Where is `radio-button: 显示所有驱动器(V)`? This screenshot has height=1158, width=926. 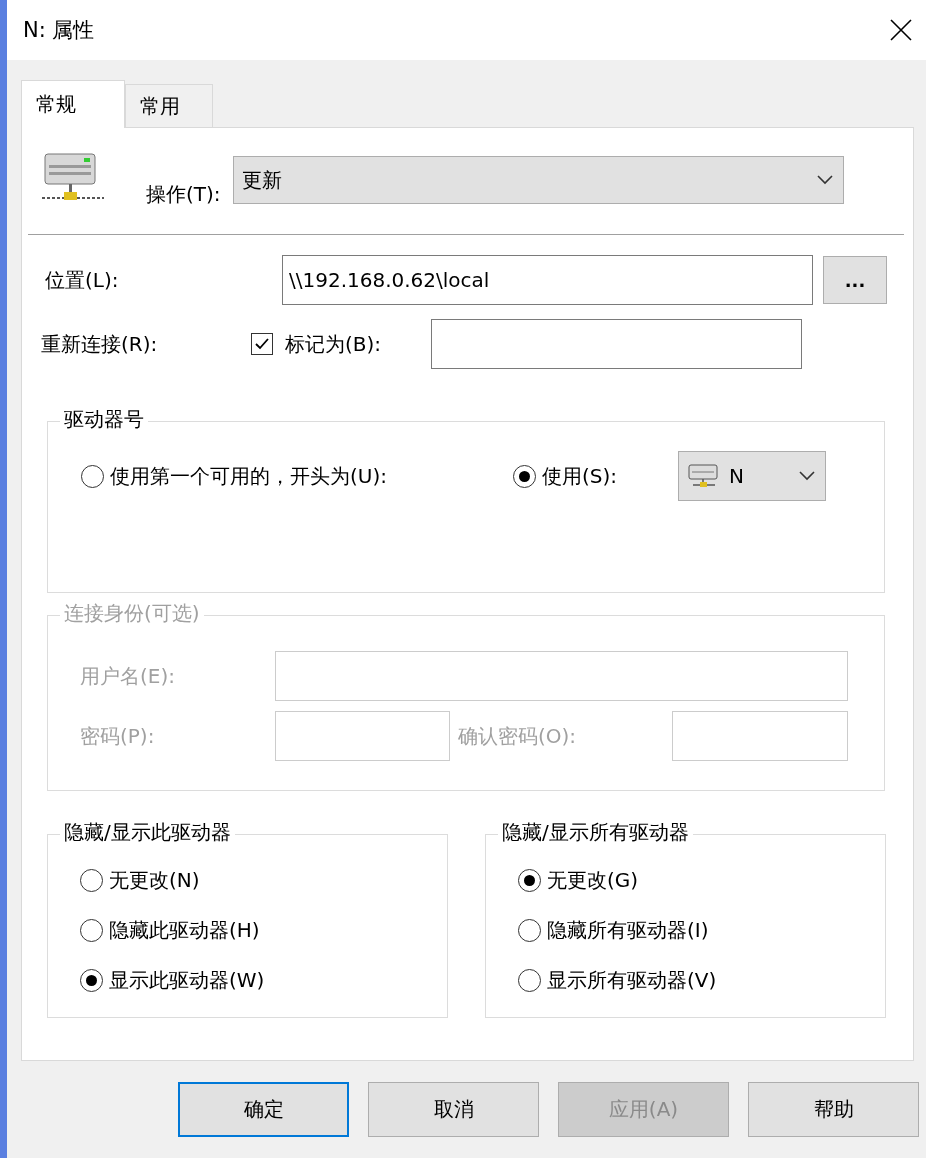
radio-button: 显示所有驱动器(V) is located at coordinates (701, 980).